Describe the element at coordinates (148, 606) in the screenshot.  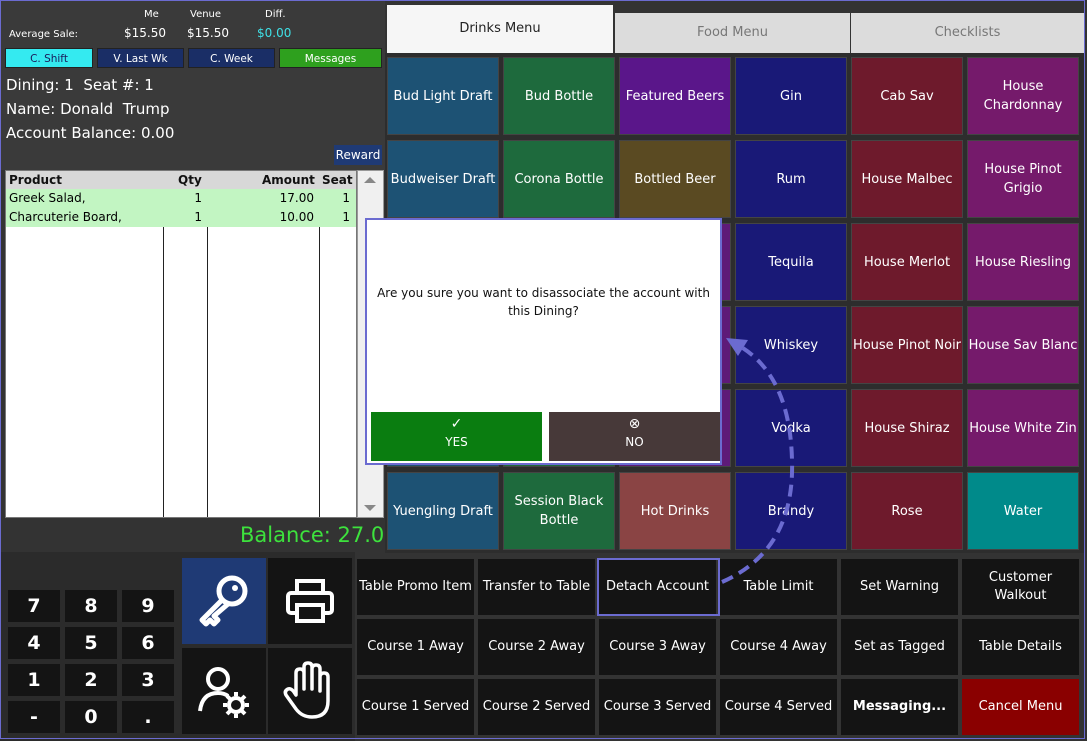
I see `keypad-key-9: 9` at that location.